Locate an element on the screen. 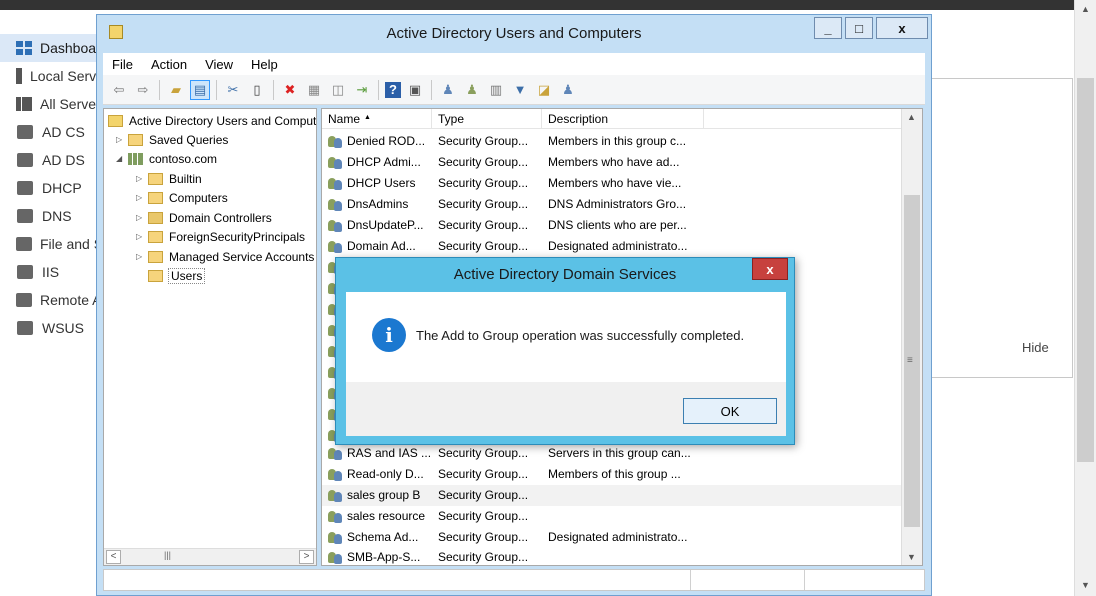 The width and height of the screenshot is (1096, 596). show-tree-icon: ▤ is located at coordinates (200, 89).